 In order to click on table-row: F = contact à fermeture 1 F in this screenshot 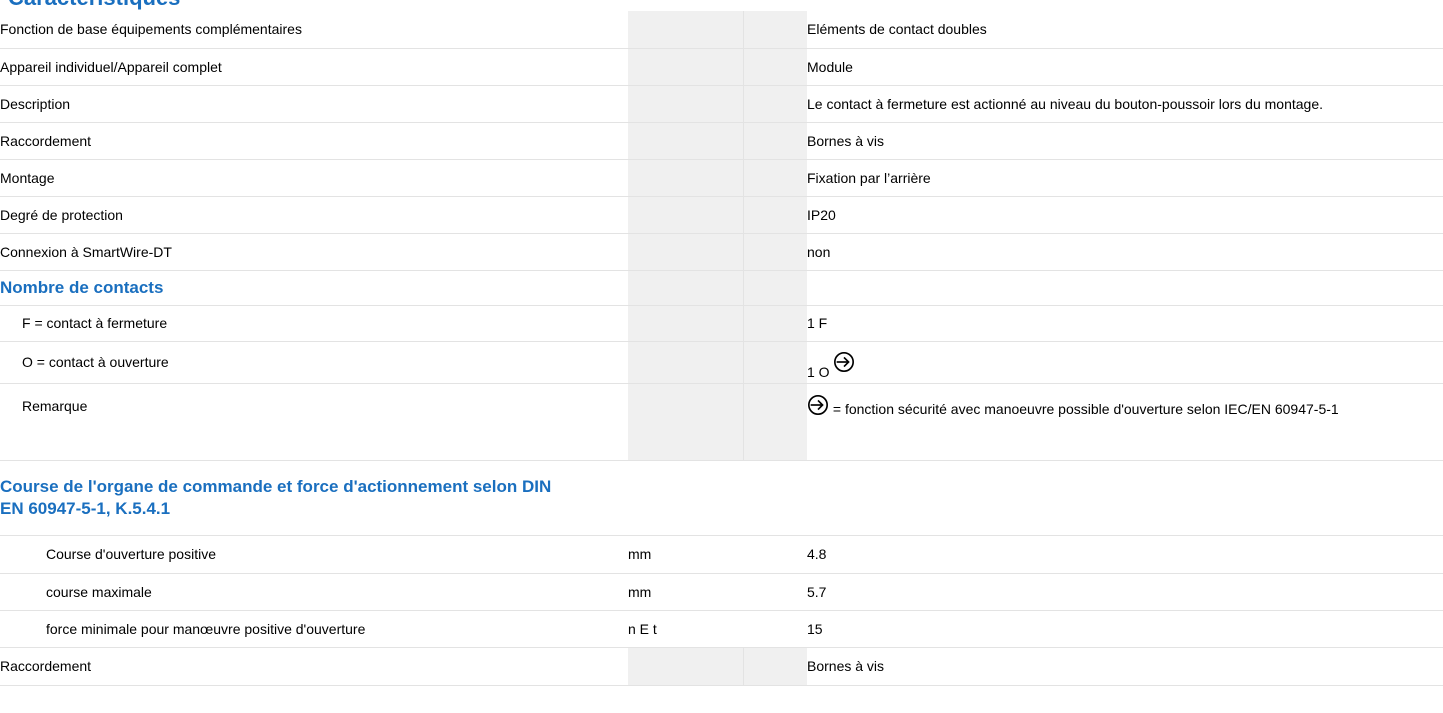, I will do `click(721, 323)`.